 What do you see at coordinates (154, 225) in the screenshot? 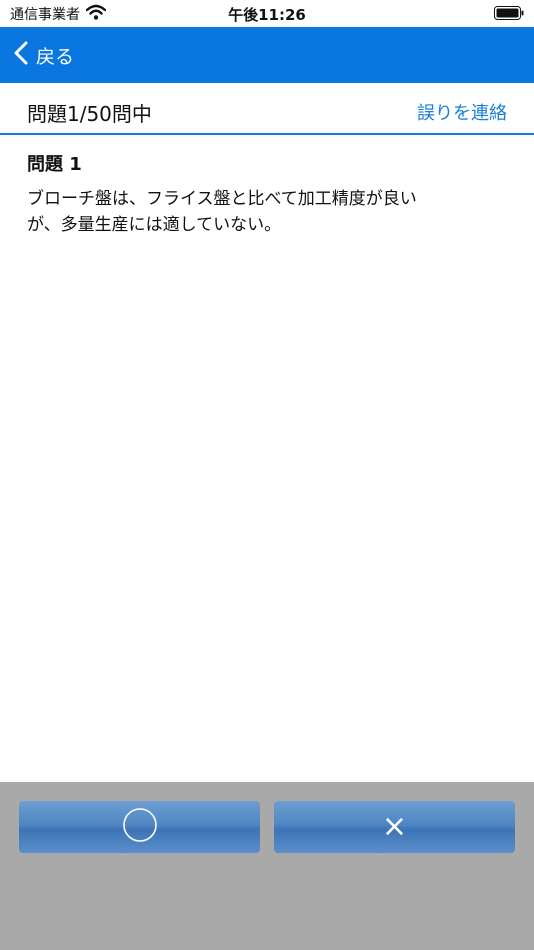
I see `question-text-line-2: が、多量生産には適していない。` at bounding box center [154, 225].